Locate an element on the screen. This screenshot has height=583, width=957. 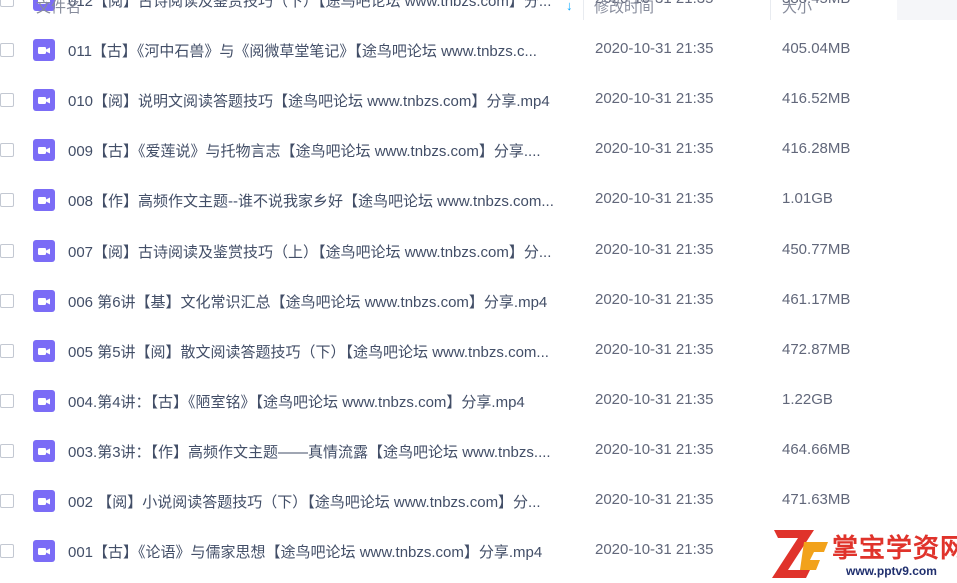
file-size: 450.77MB is located at coordinates (816, 249).